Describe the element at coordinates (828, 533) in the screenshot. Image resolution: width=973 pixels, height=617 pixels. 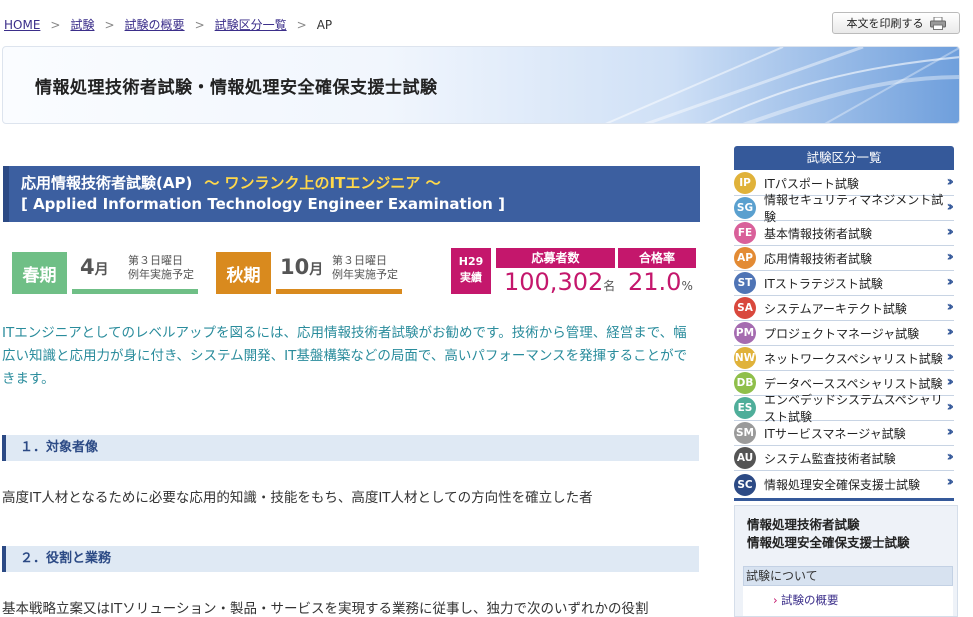
I see `sidebar-box-title: 情報処理技術者試験 情報処理安全確保支援士試験` at that location.